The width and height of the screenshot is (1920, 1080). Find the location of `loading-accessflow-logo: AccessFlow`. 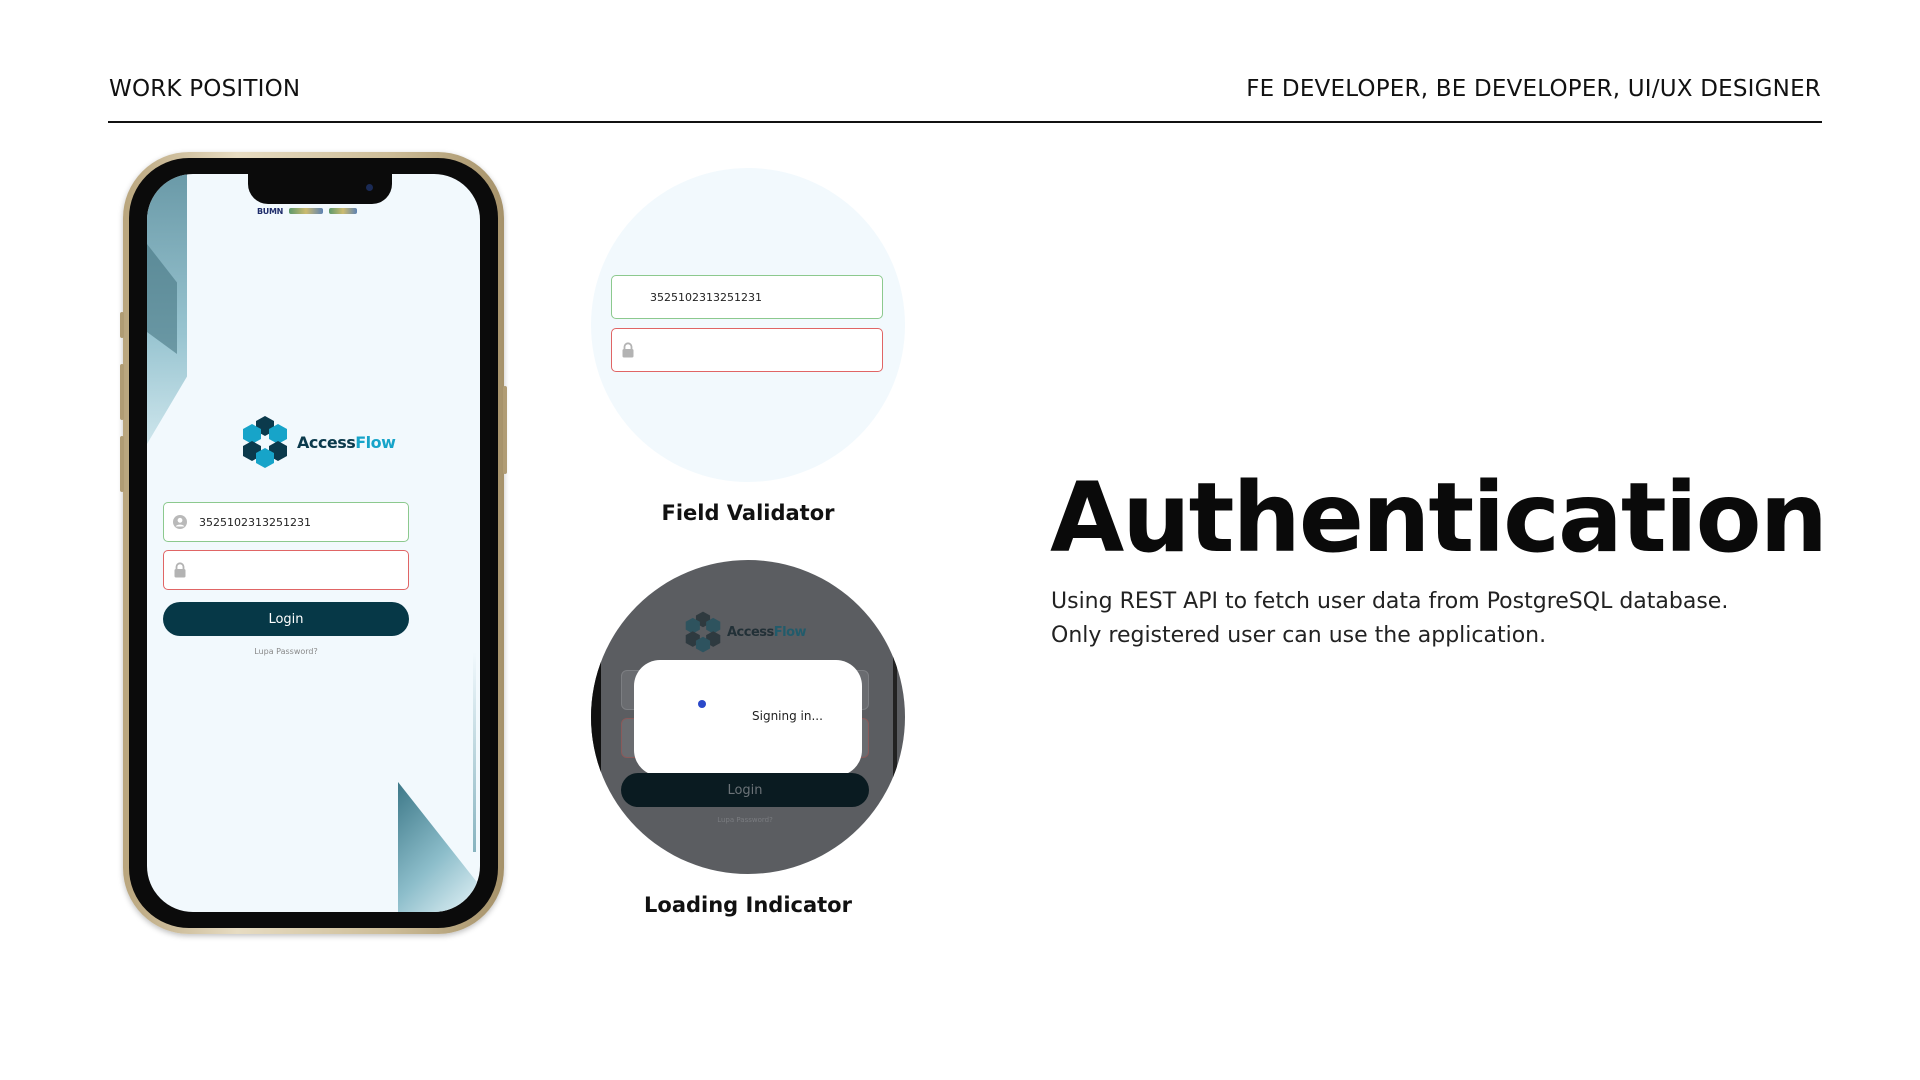

loading-accessflow-logo: AccessFlow is located at coordinates (744, 632).